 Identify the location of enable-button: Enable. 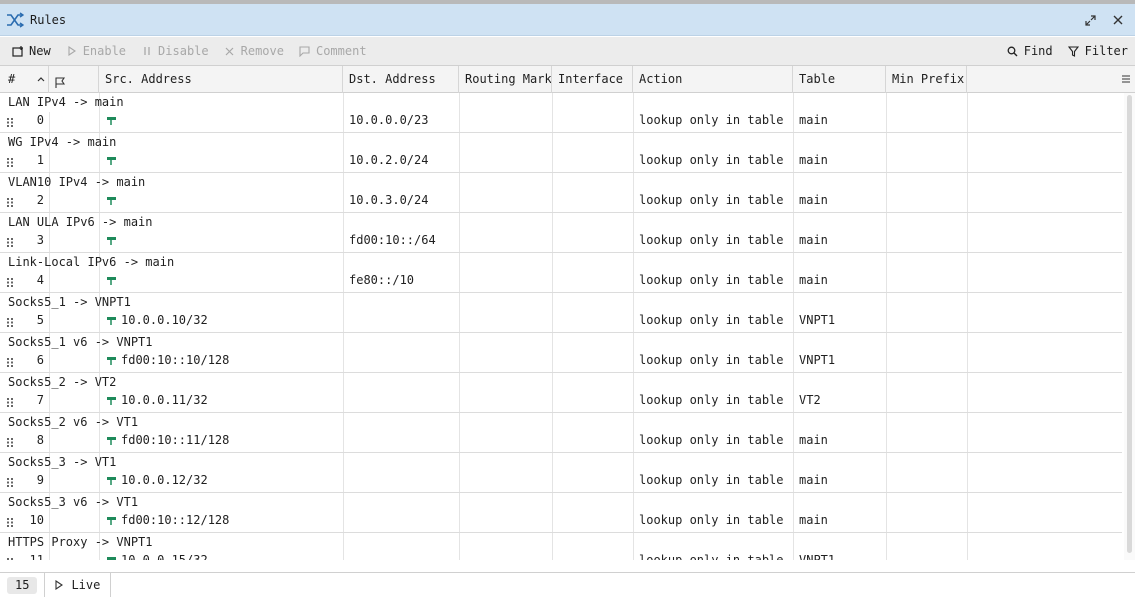
(95, 51).